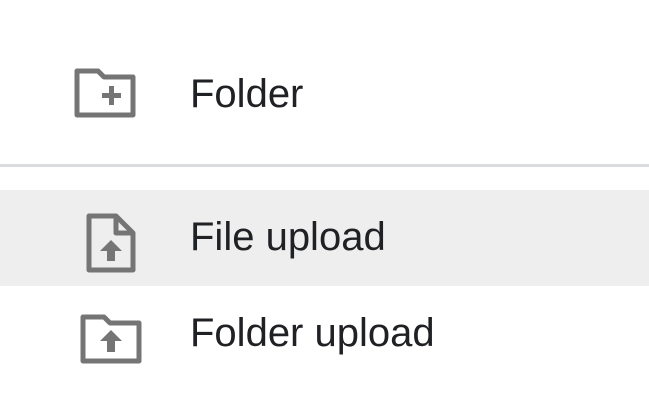 This screenshot has height=402, width=649. What do you see at coordinates (324, 165) in the screenshot?
I see `menu-divider` at bounding box center [324, 165].